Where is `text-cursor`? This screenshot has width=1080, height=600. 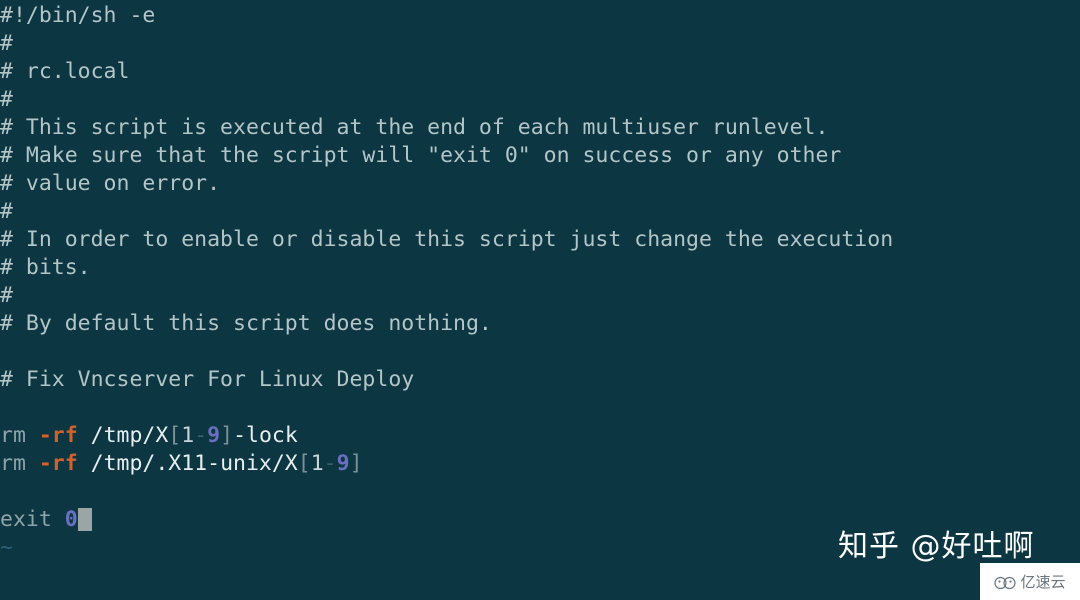 text-cursor is located at coordinates (84, 519).